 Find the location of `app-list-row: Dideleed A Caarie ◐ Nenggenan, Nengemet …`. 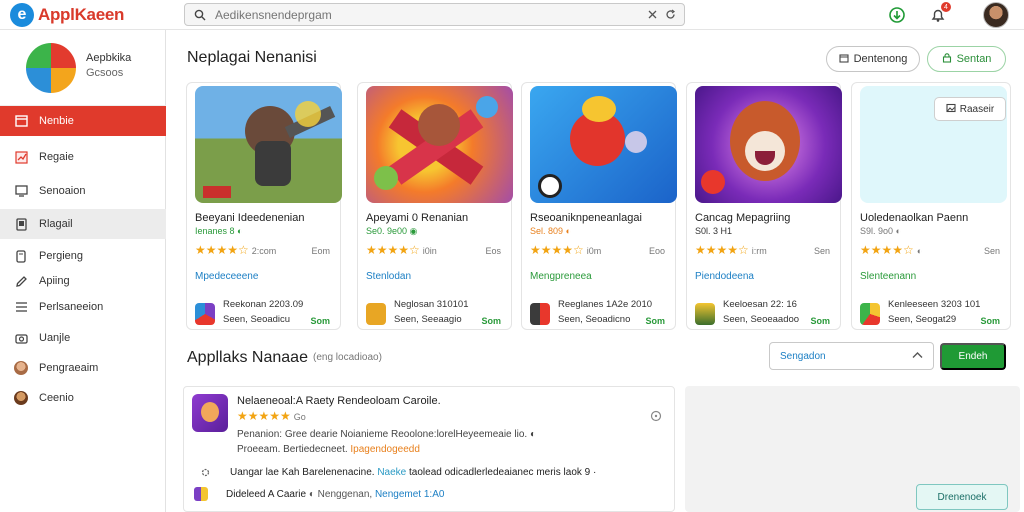

app-list-row: Dideleed A Caarie ◐ Nenggenan, Nengemet … is located at coordinates (319, 494).